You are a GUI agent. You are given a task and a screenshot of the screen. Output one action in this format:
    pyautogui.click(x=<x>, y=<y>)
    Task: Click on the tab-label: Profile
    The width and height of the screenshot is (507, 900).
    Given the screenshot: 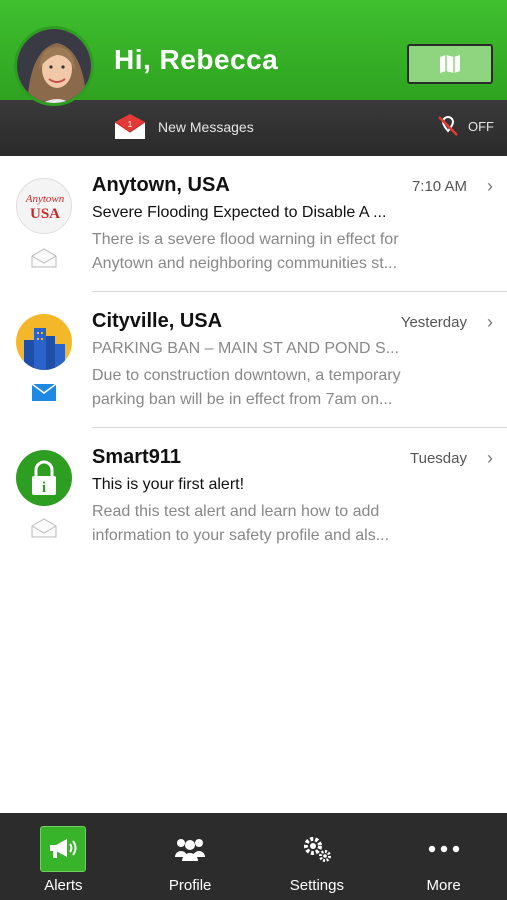 What is the action you would take?
    pyautogui.click(x=190, y=885)
    